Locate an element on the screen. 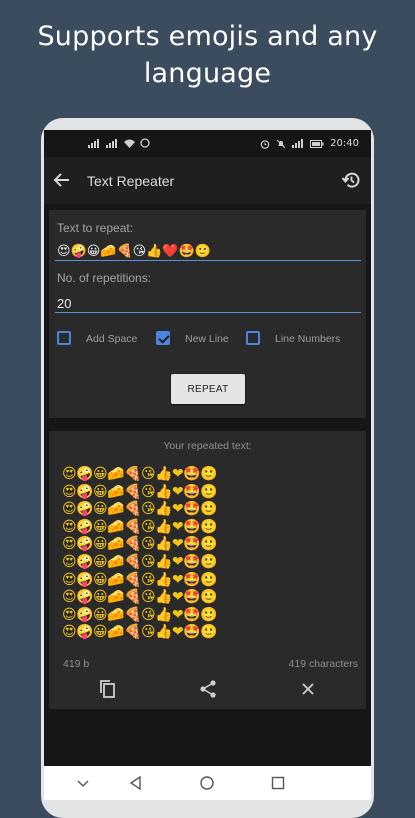 The image size is (415, 818). mute-icon is located at coordinates (281, 143).